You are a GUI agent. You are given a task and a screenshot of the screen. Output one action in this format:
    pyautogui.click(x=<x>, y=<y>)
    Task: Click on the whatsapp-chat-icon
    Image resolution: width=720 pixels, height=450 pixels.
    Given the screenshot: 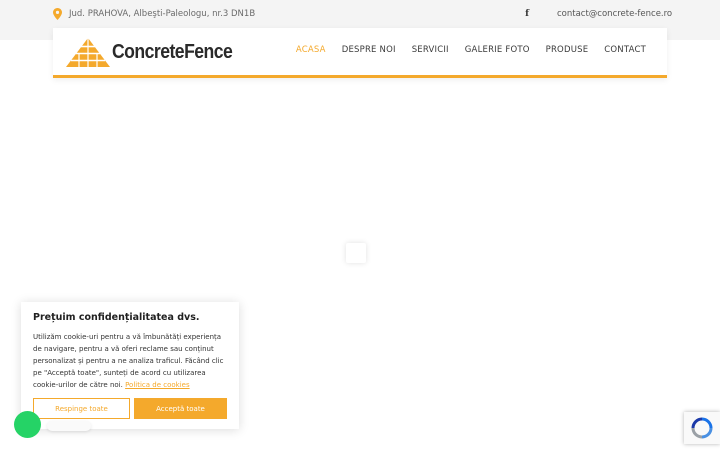 What is the action you would take?
    pyautogui.click(x=27, y=424)
    